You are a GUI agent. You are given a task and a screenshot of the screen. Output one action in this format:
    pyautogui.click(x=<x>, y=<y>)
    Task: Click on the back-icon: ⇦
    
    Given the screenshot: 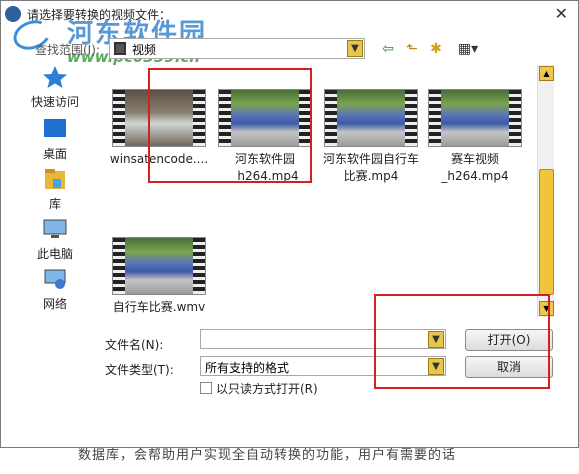 What is the action you would take?
    pyautogui.click(x=388, y=49)
    